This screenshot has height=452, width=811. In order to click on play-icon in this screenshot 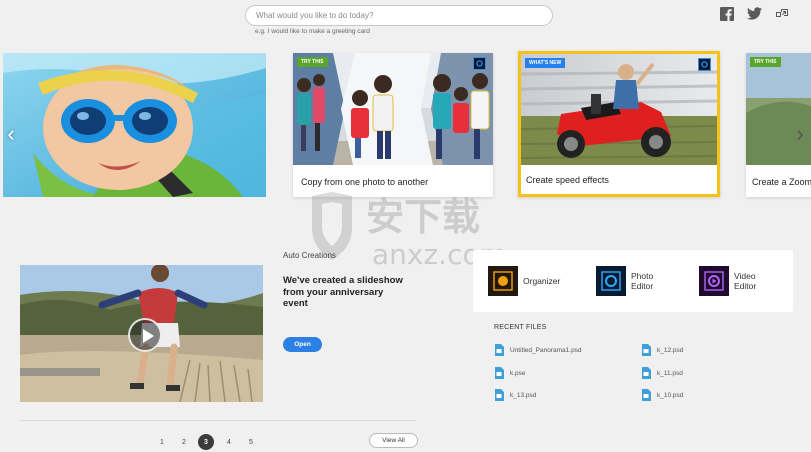, I will do `click(145, 335)`.